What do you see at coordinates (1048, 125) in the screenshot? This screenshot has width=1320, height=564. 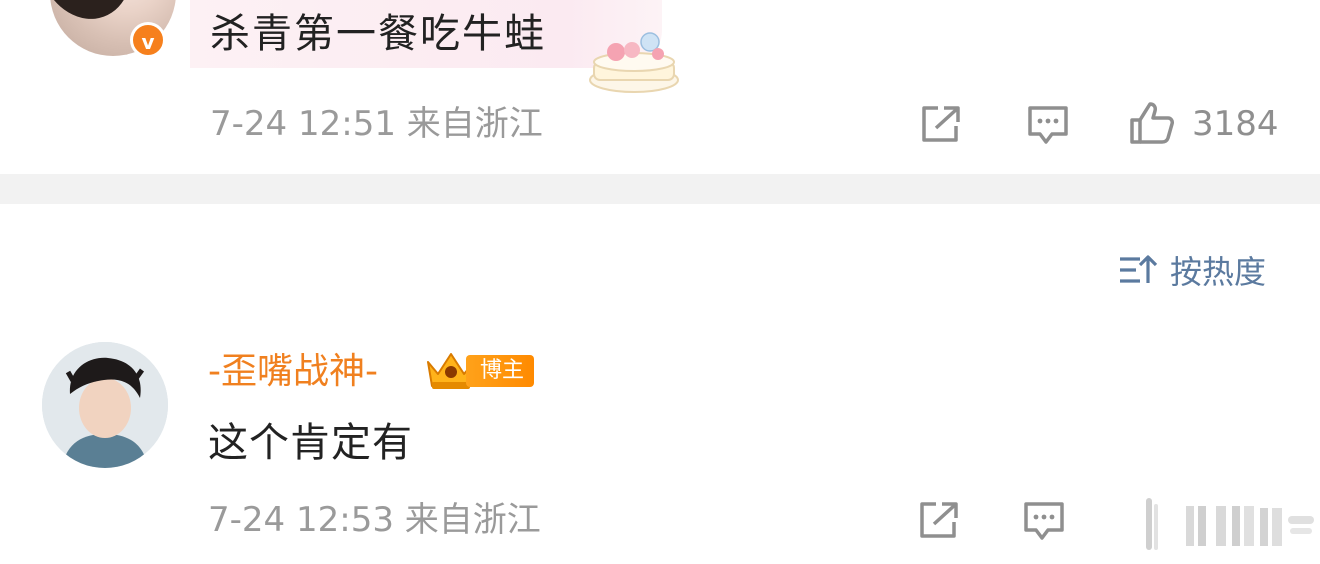 I see `comment-icon` at bounding box center [1048, 125].